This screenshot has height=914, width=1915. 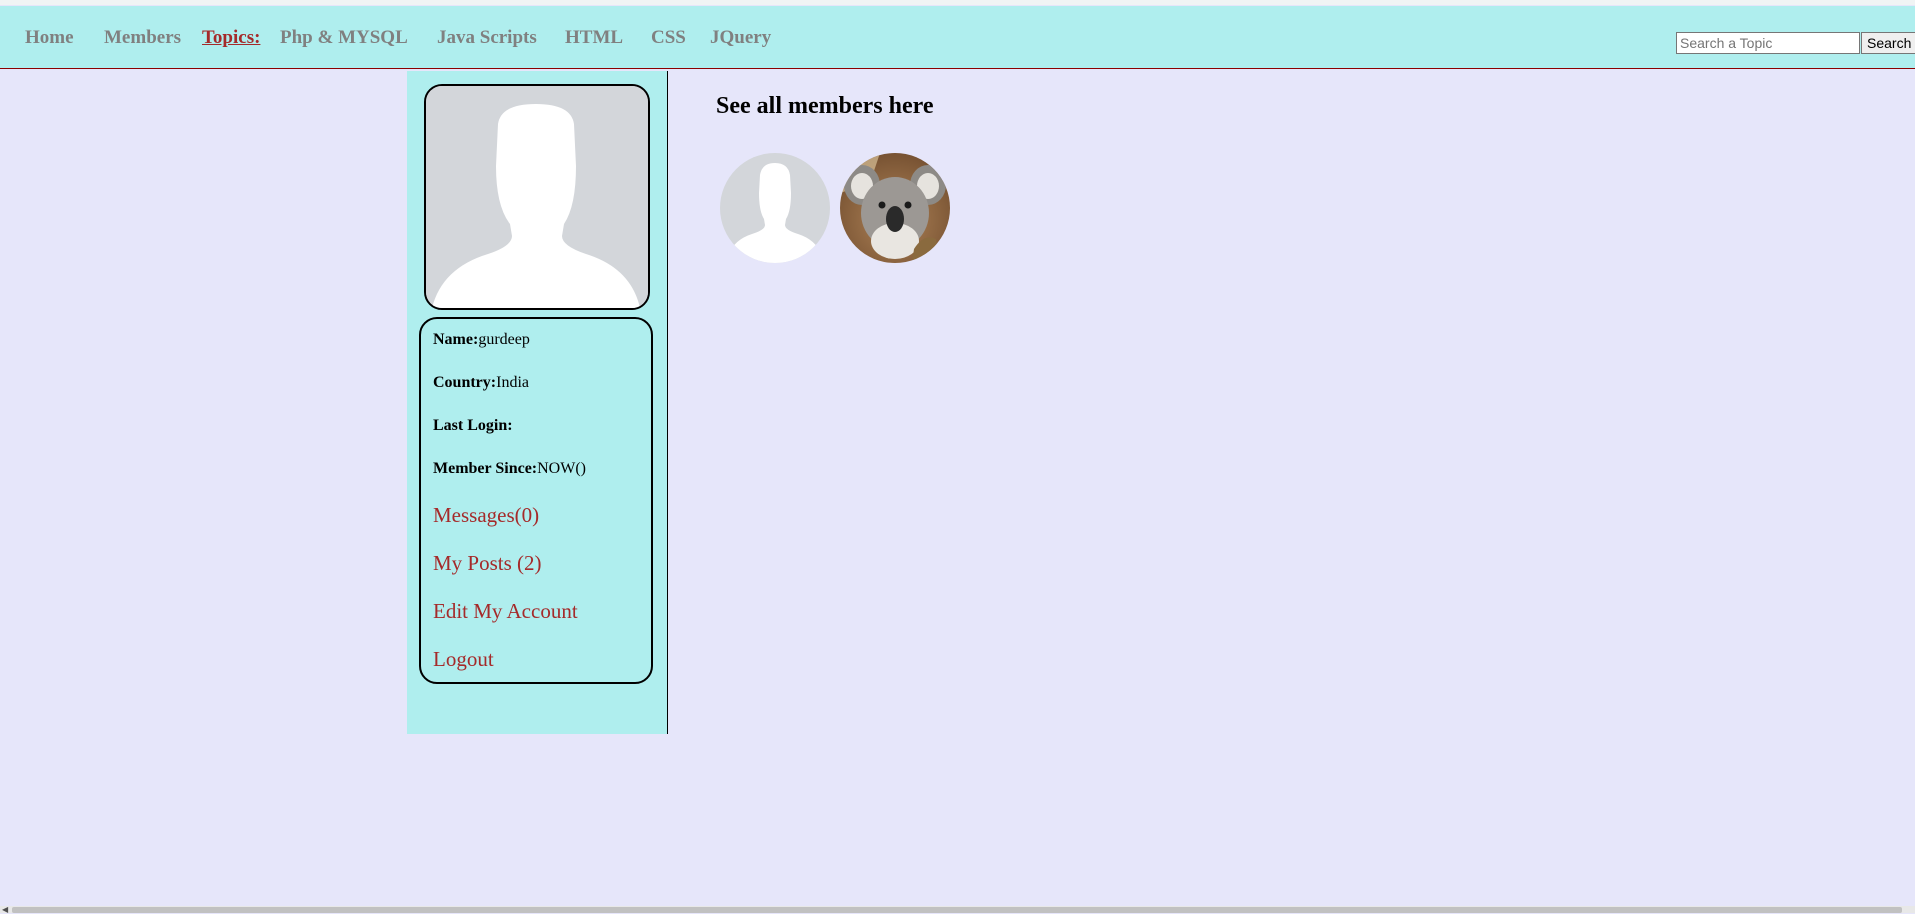 I want to click on horizontal-scrollbar: ◀, so click(x=957, y=910).